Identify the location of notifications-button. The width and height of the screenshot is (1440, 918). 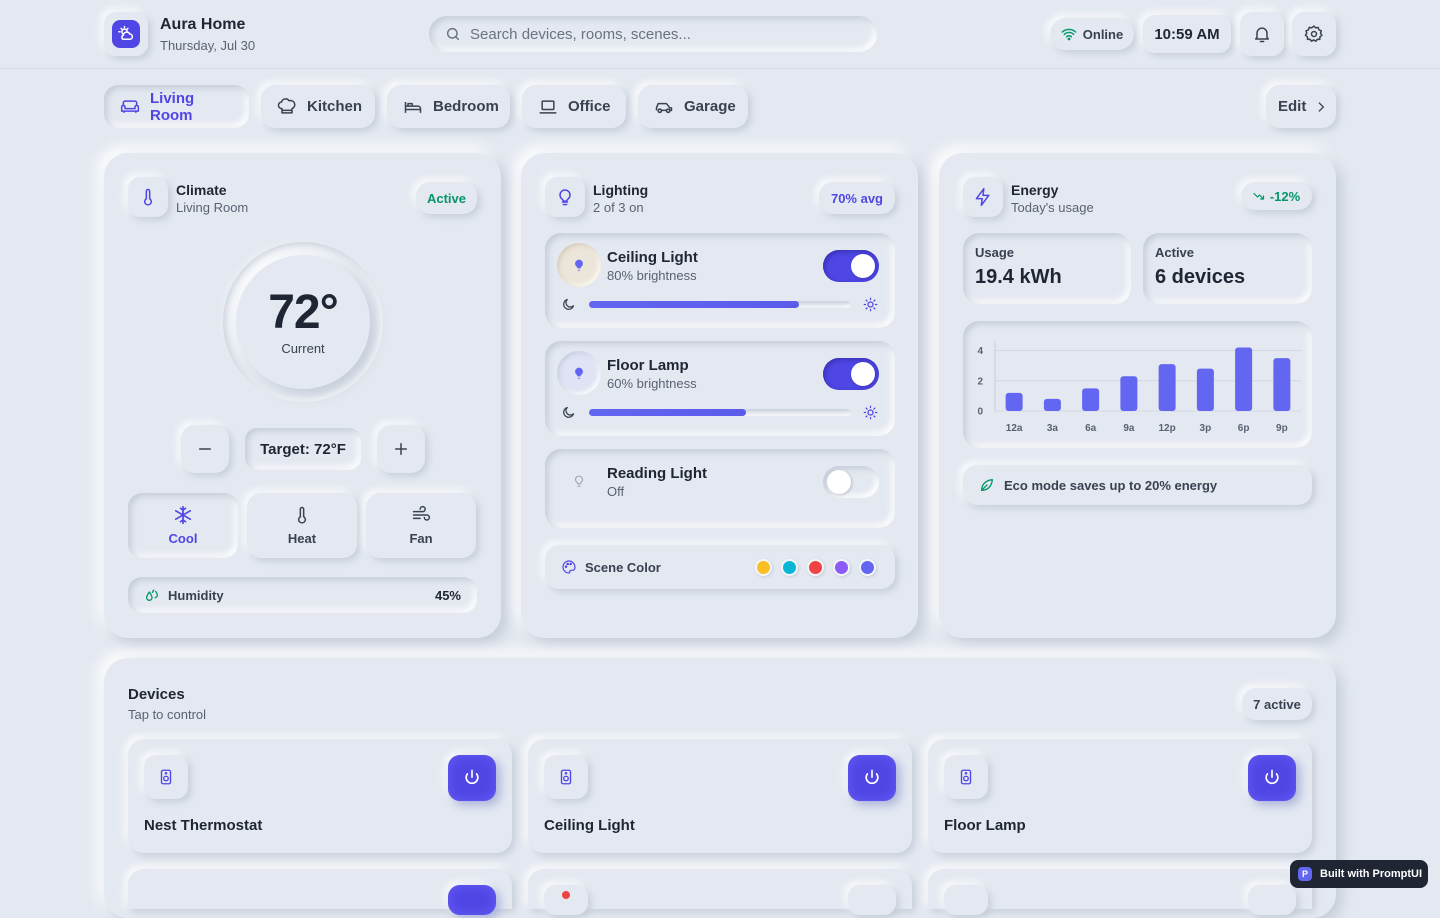
(1262, 34).